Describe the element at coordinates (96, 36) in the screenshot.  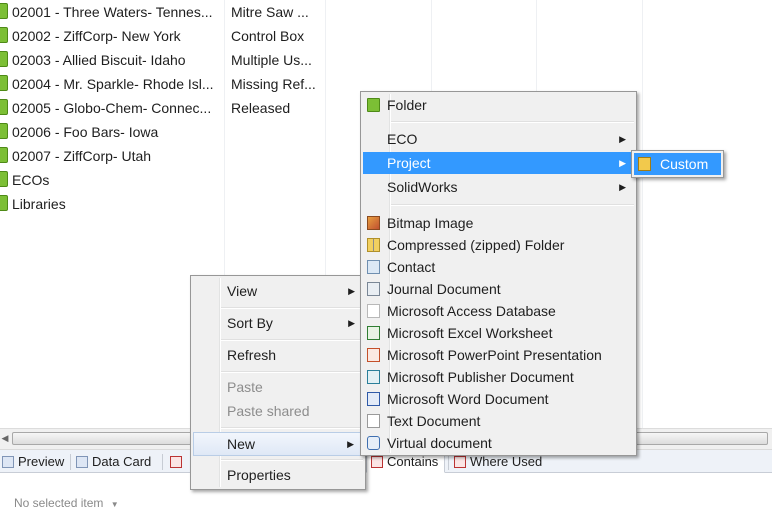
I see `item-name: 02002 - ZiffCorp- New York` at that location.